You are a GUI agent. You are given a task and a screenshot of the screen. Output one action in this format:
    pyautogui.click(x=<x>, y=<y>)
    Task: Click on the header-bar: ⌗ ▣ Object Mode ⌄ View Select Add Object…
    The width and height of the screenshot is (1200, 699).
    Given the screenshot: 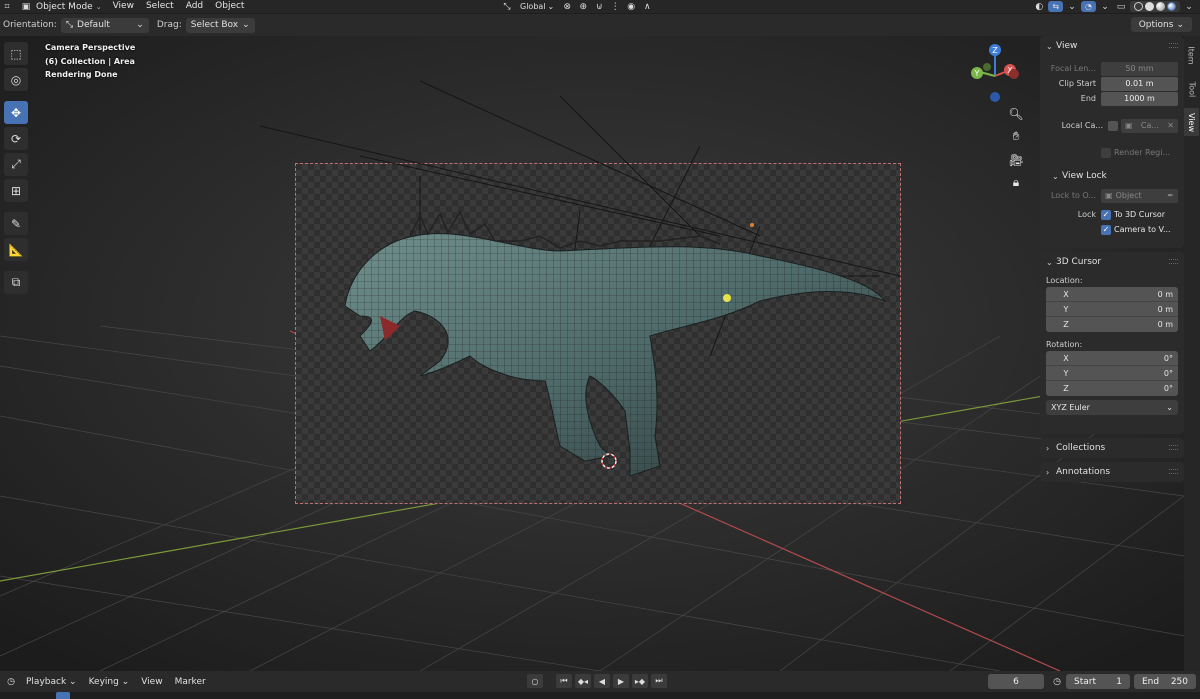 What is the action you would take?
    pyautogui.click(x=600, y=6)
    